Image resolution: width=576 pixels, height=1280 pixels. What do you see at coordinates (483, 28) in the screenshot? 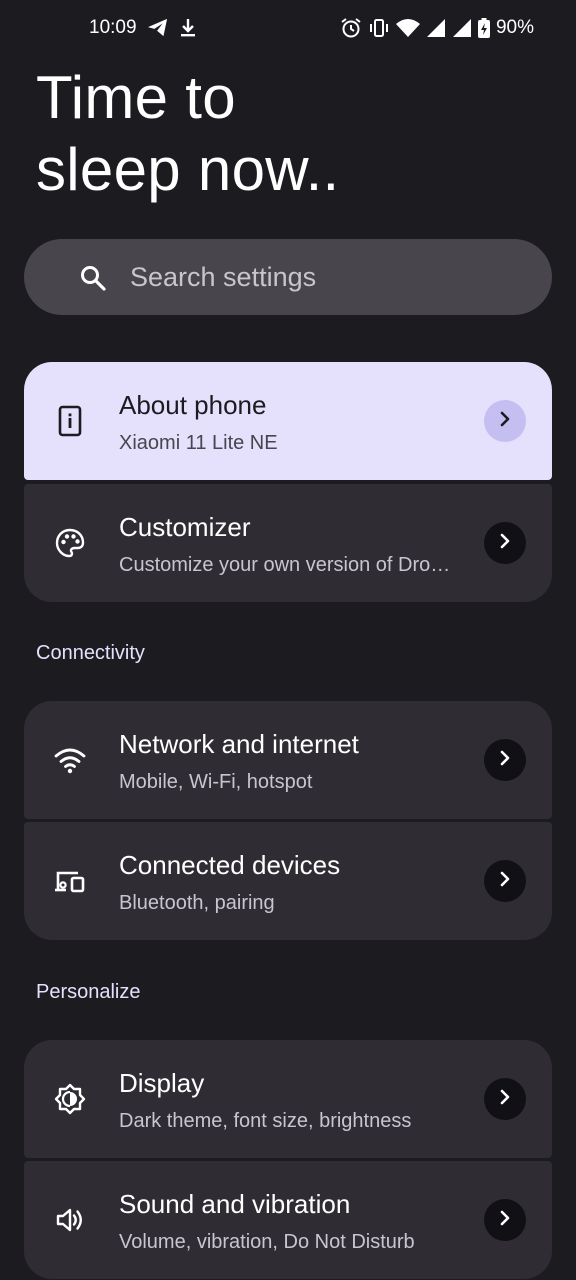
I see `battery-icon` at bounding box center [483, 28].